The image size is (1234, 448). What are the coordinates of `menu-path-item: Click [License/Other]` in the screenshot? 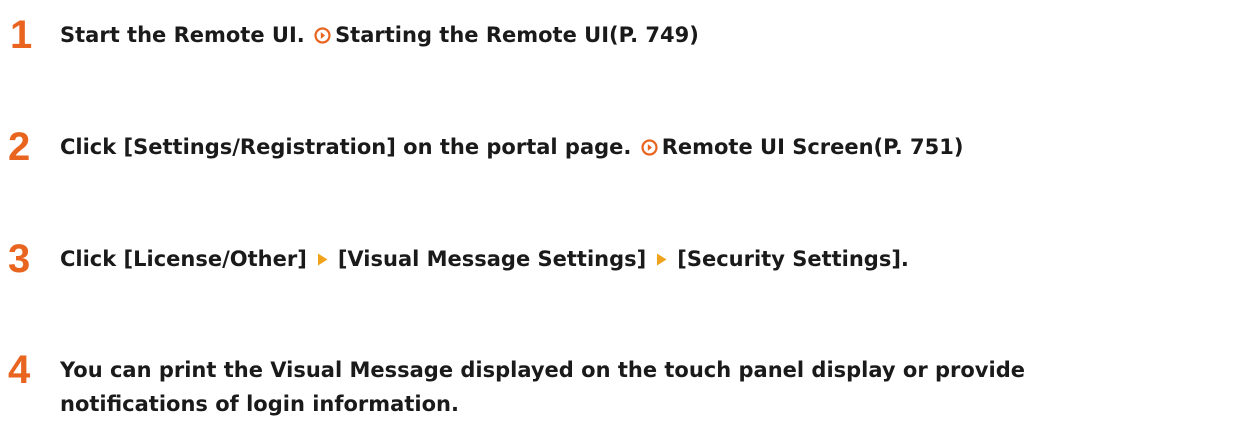 It's located at (183, 259).